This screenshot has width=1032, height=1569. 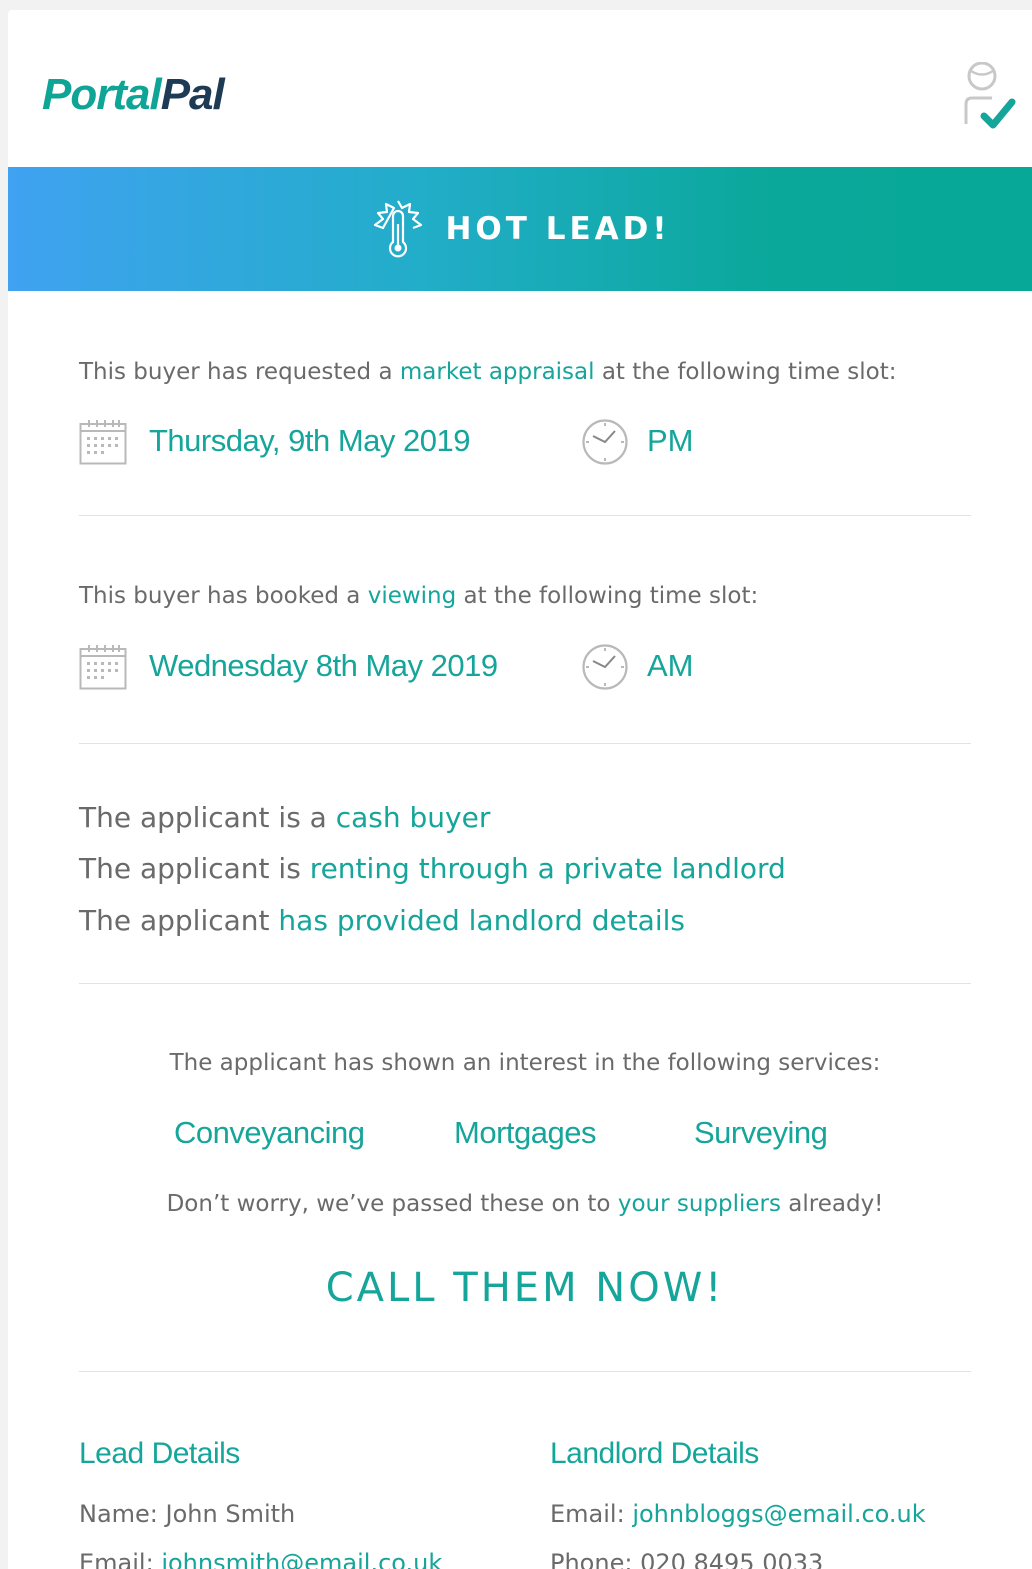 What do you see at coordinates (323, 665) in the screenshot?
I see `viewing-date: Wednesday 8th May 2019` at bounding box center [323, 665].